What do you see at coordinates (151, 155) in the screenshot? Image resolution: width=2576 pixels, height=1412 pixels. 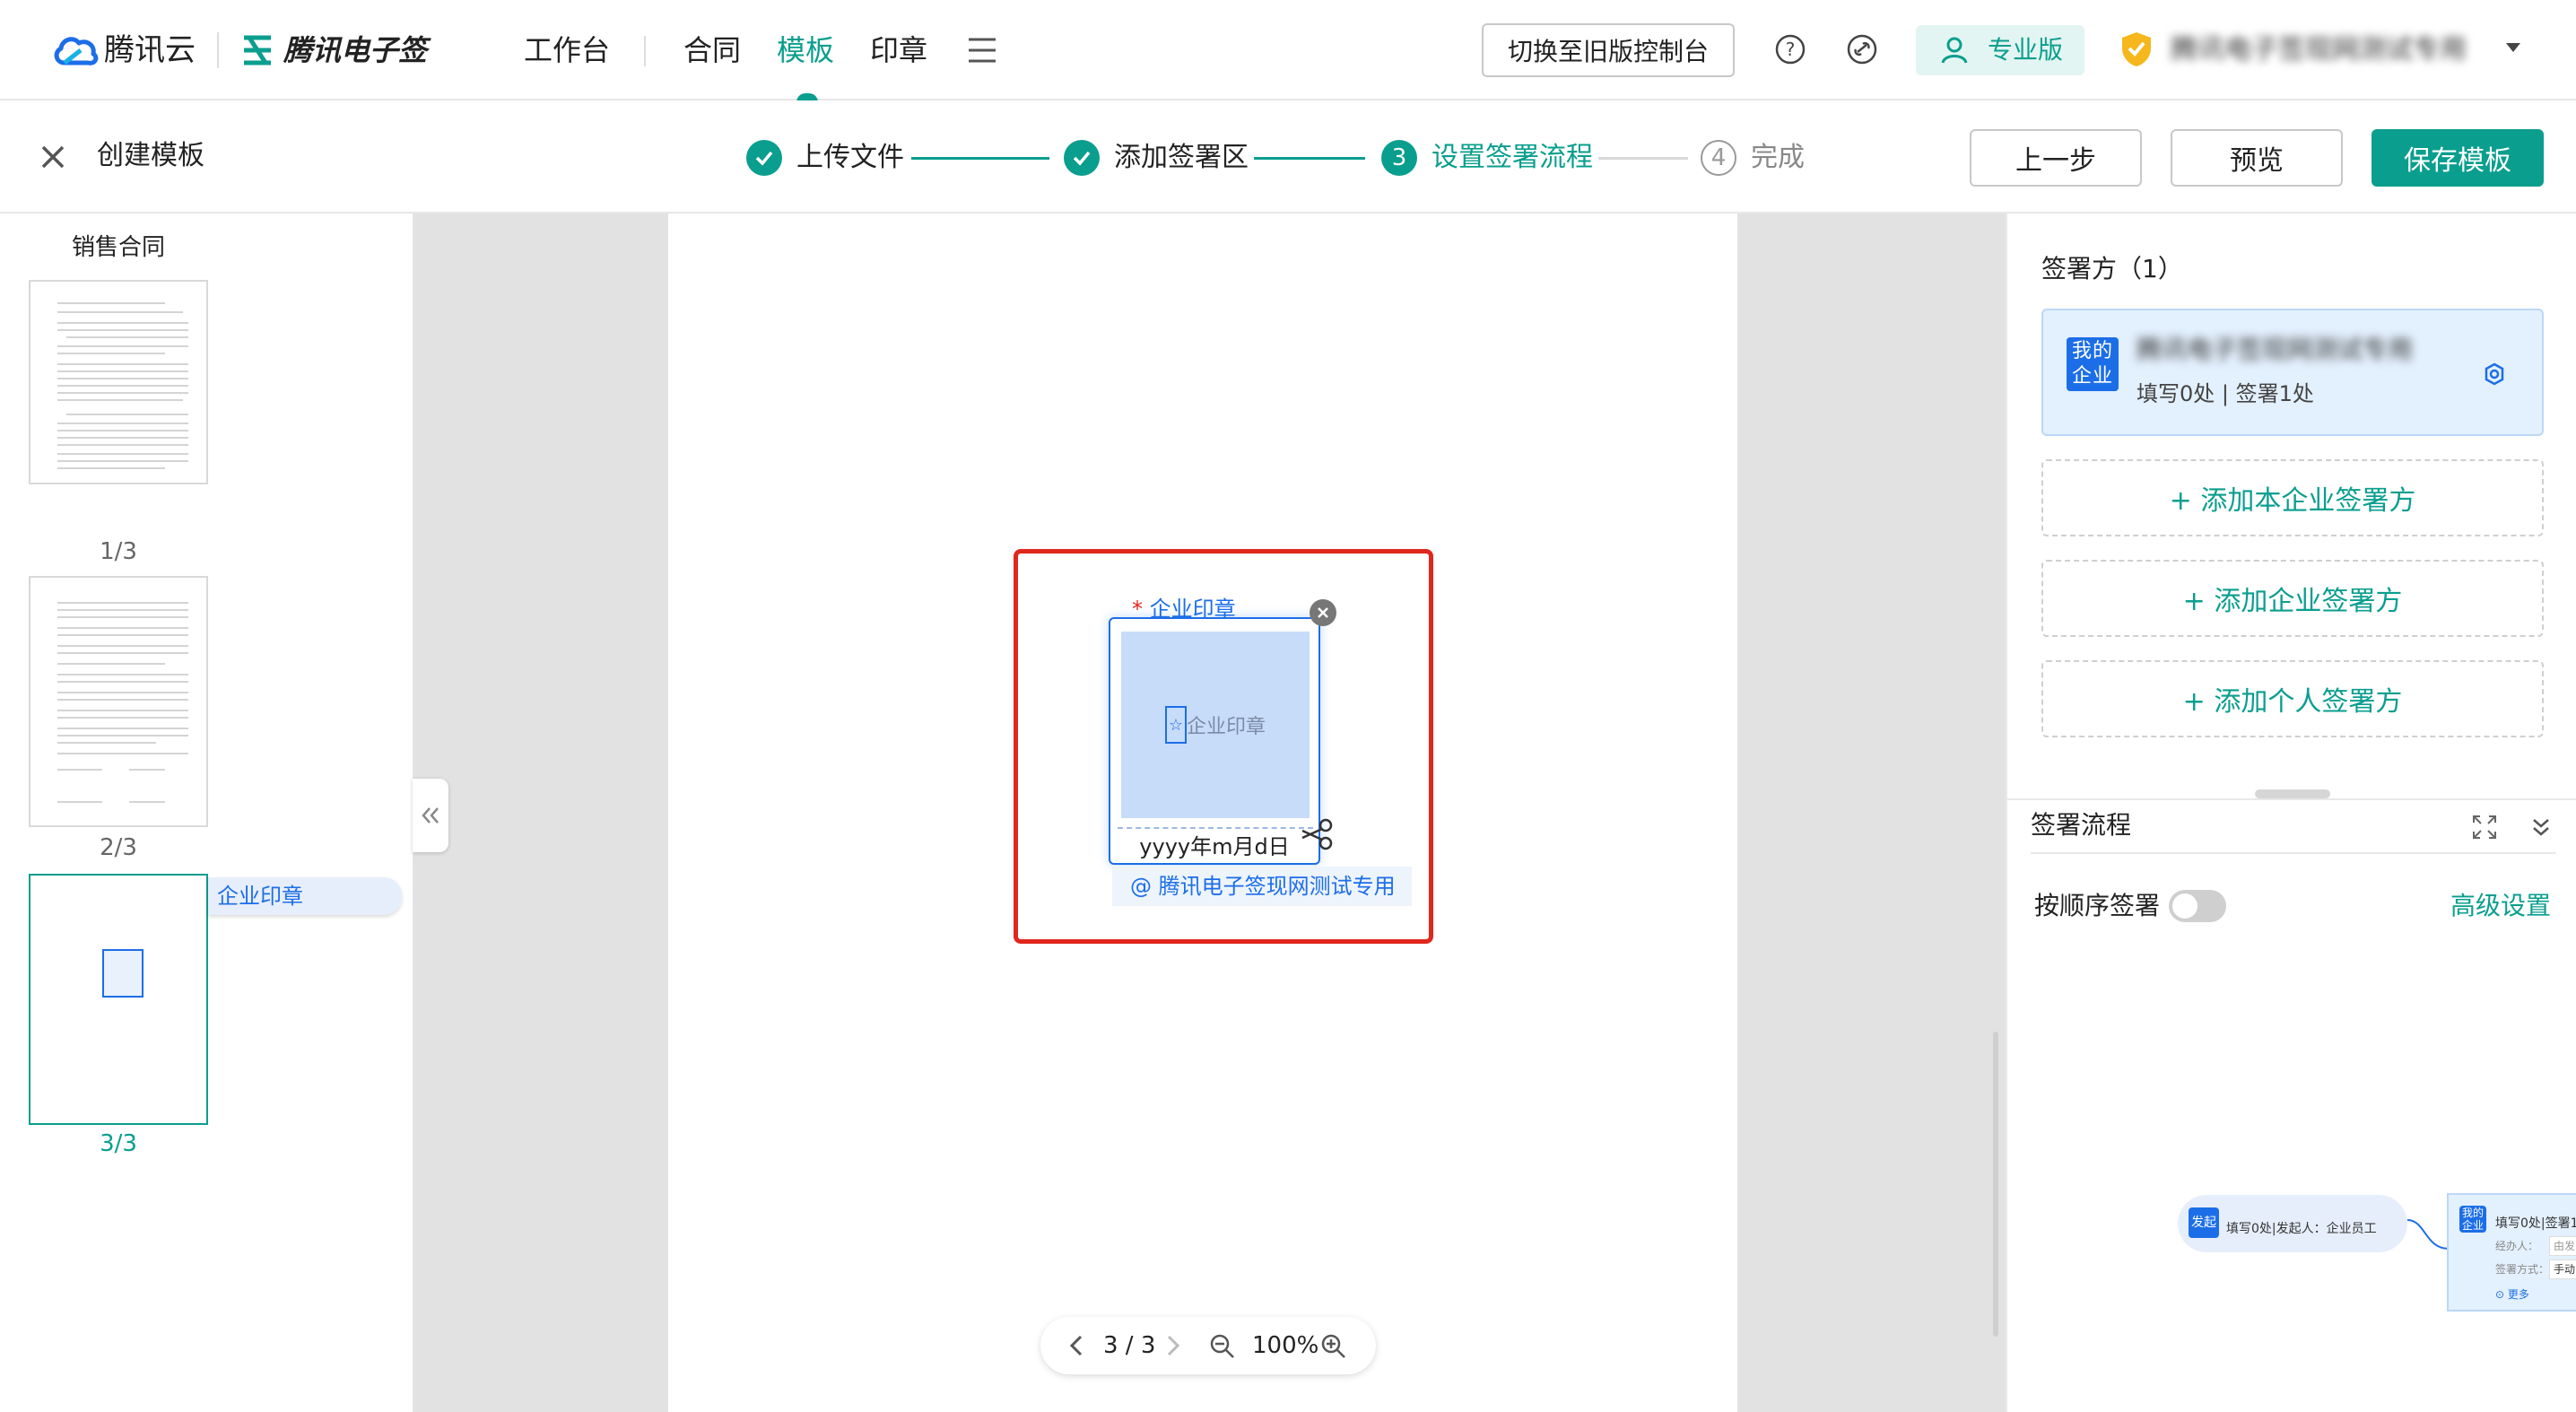 I see `page-title: 创建模板` at bounding box center [151, 155].